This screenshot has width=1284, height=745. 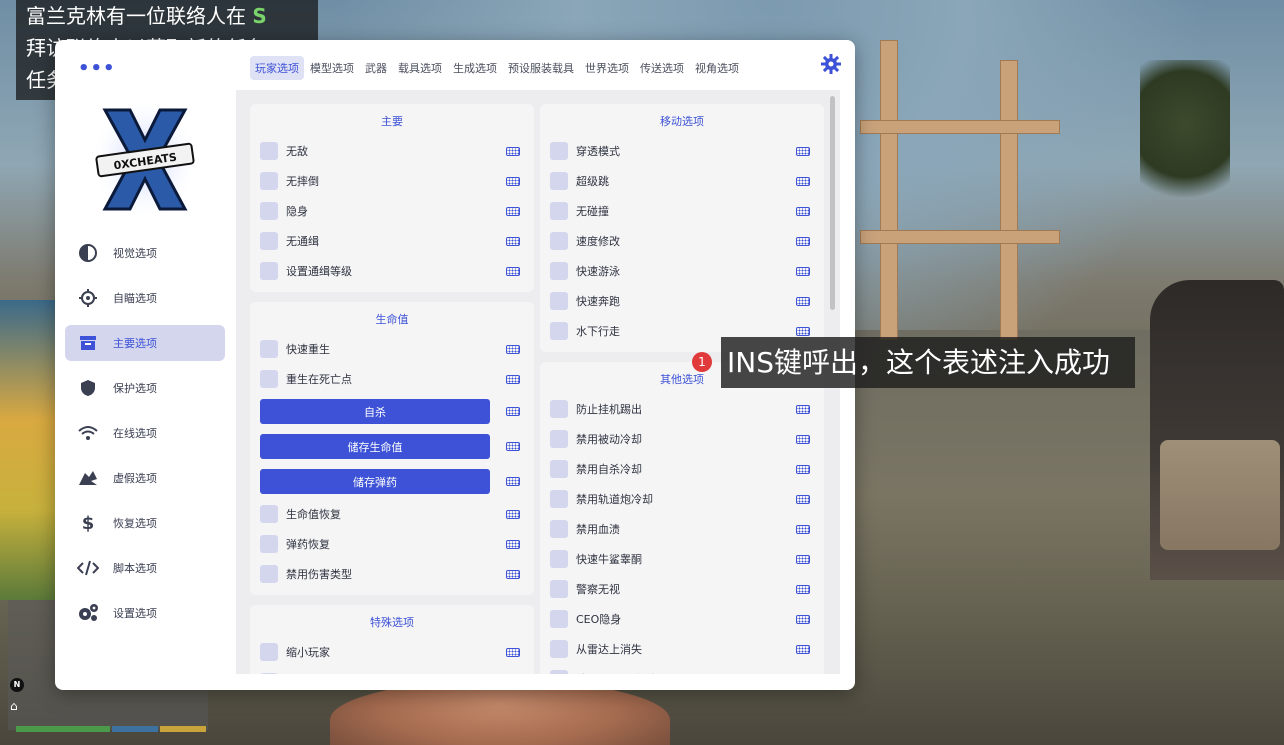 I want to click on action-row: 储存弹药, so click(x=392, y=481).